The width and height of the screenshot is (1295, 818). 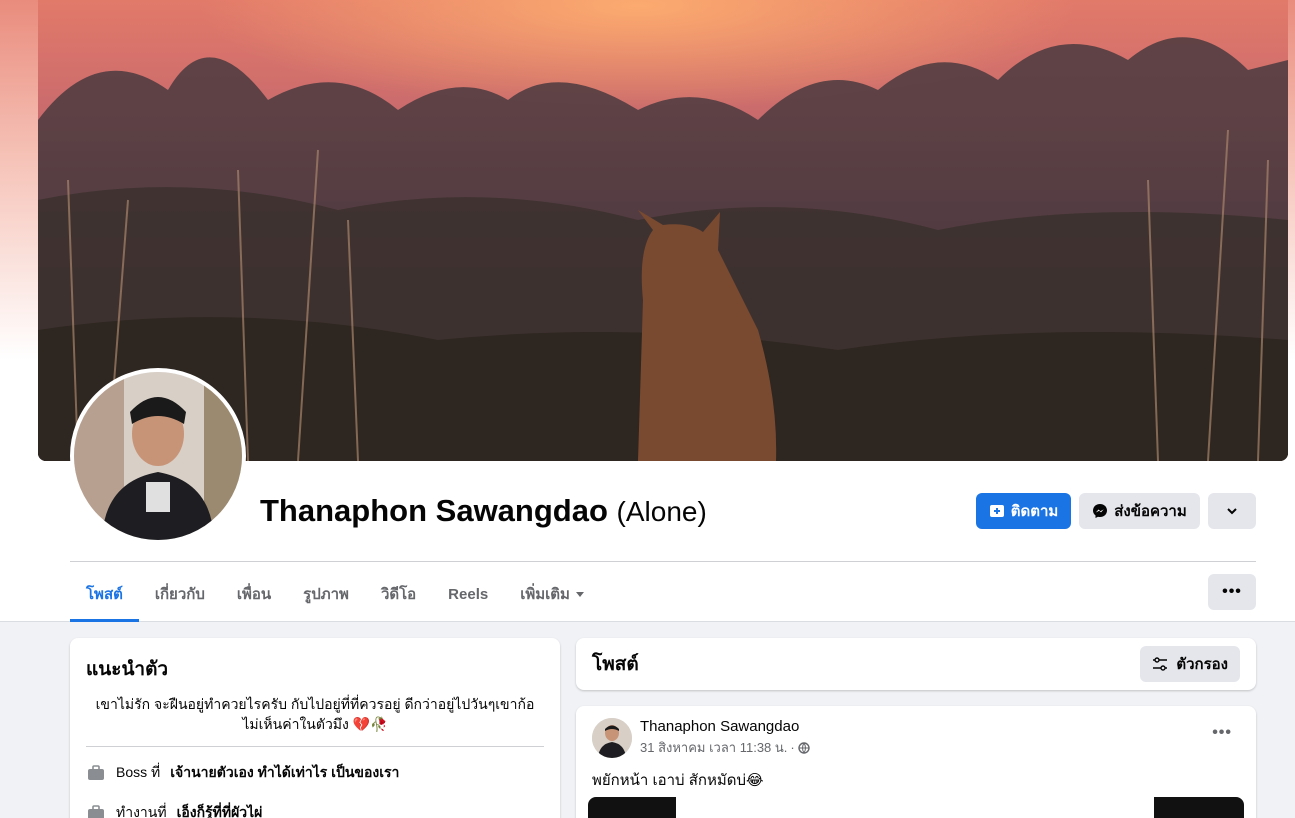 I want to click on tab-reels: Reels, so click(x=468, y=594).